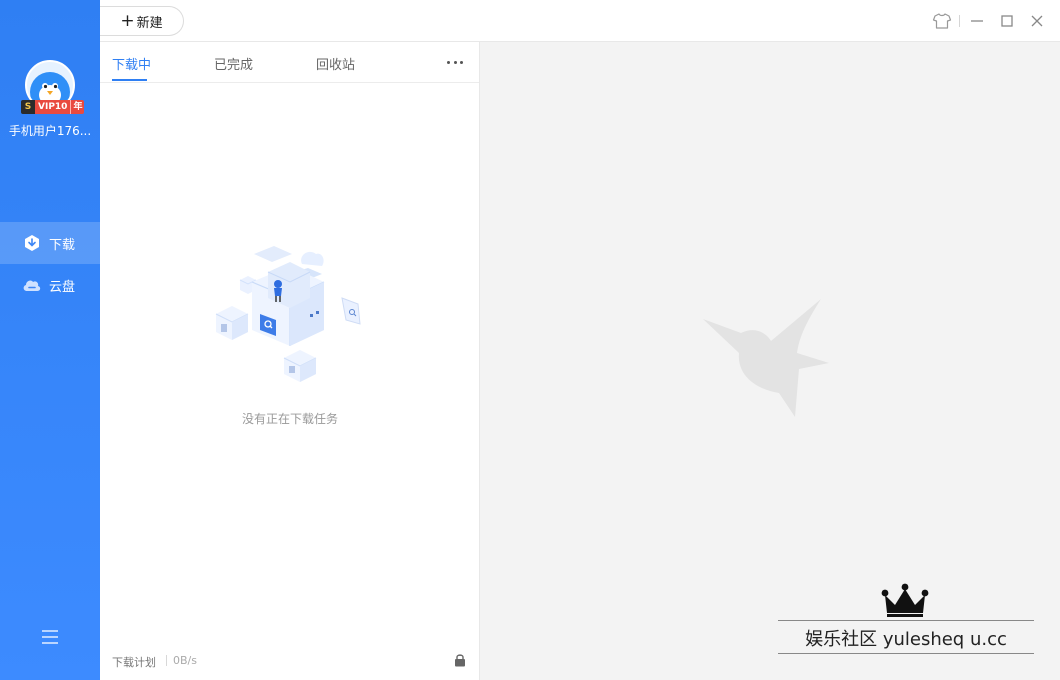 This screenshot has height=680, width=1060. What do you see at coordinates (1037, 21) in the screenshot?
I see `close-icon` at bounding box center [1037, 21].